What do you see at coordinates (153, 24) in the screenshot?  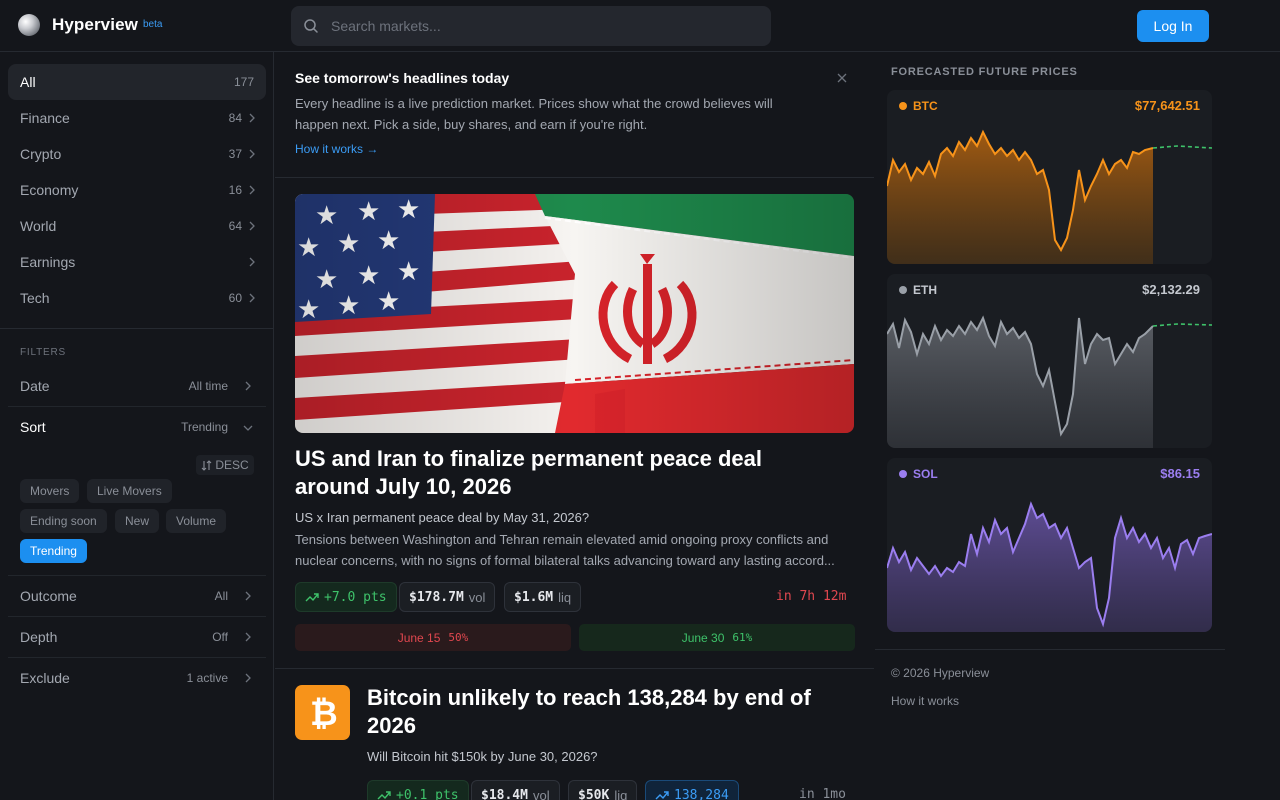 I see `beta-badge: beta` at bounding box center [153, 24].